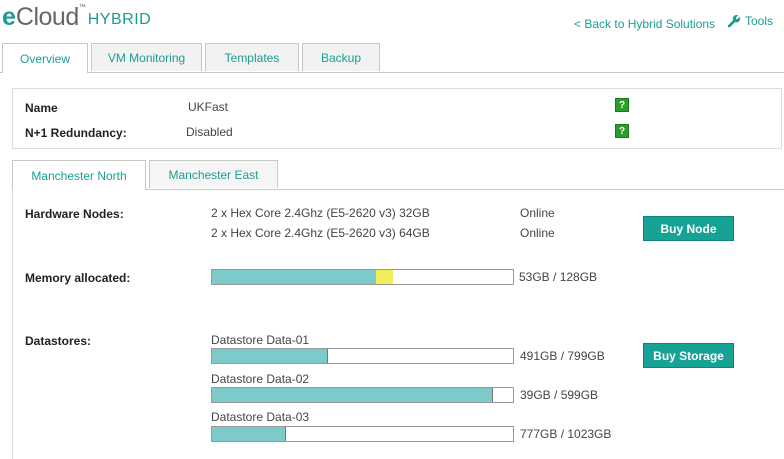 This screenshot has width=784, height=459. I want to click on tab-vm-monitoring: VM Monitoring, so click(146, 57).